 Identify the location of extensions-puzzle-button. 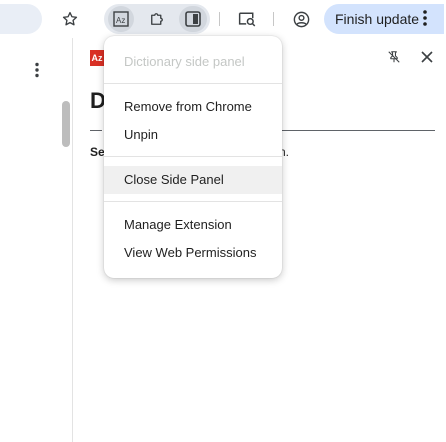
(157, 19).